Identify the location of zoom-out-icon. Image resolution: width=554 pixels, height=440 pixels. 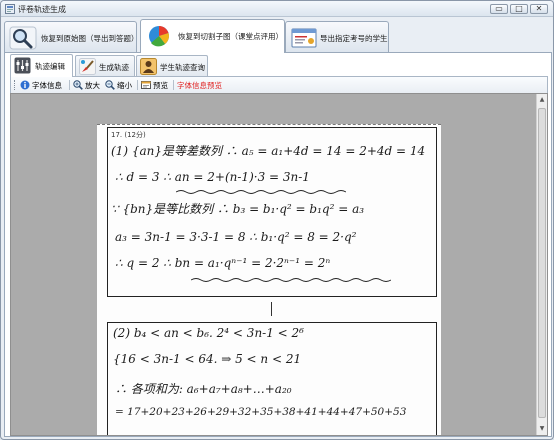
(110, 85).